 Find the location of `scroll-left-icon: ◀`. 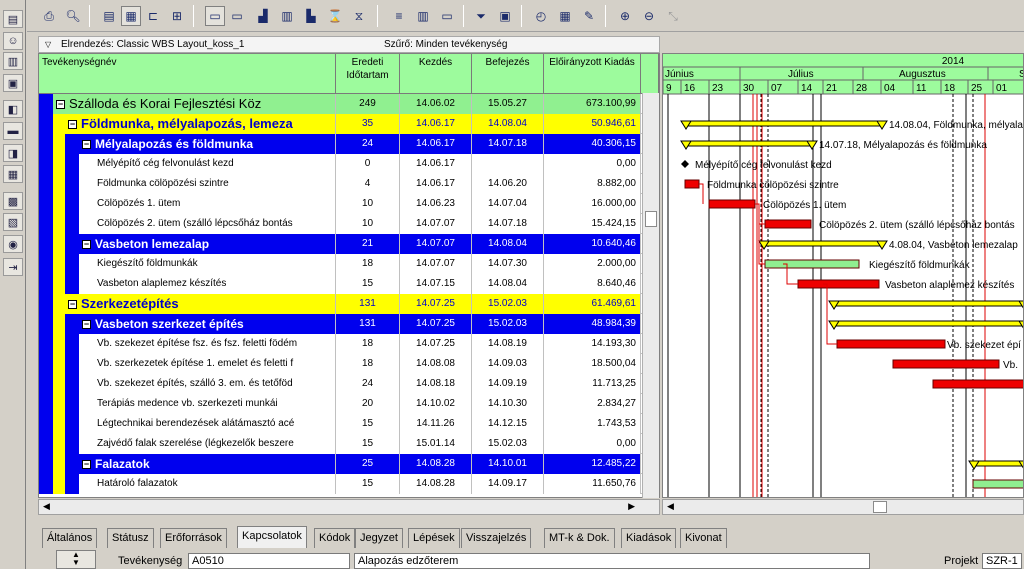

scroll-left-icon: ◀ is located at coordinates (46, 506).